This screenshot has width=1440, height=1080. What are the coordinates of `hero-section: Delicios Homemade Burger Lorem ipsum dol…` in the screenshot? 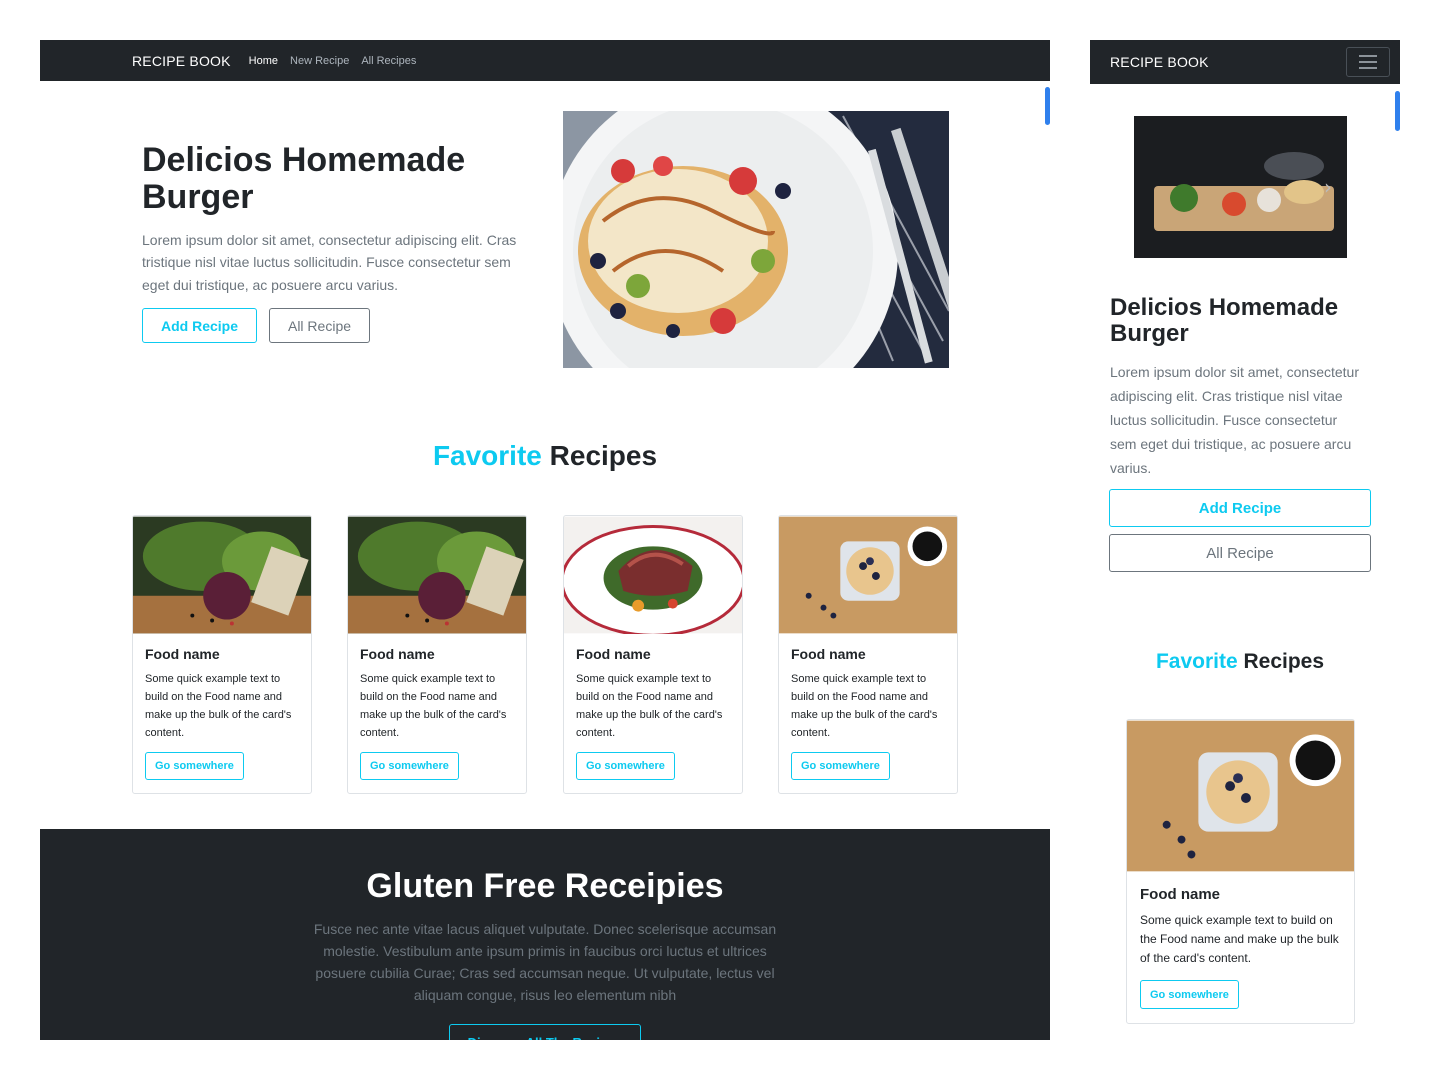 It's located at (332, 242).